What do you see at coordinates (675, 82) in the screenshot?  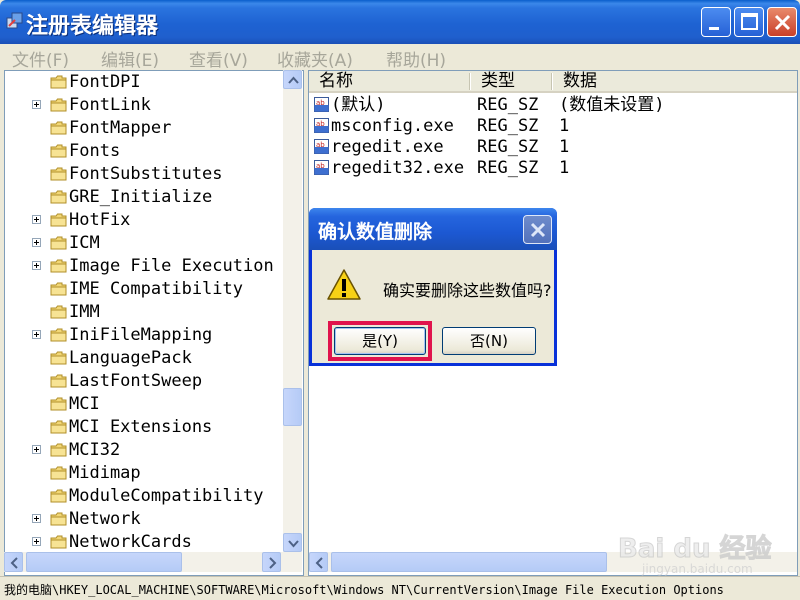 I see `column-data: 数据` at bounding box center [675, 82].